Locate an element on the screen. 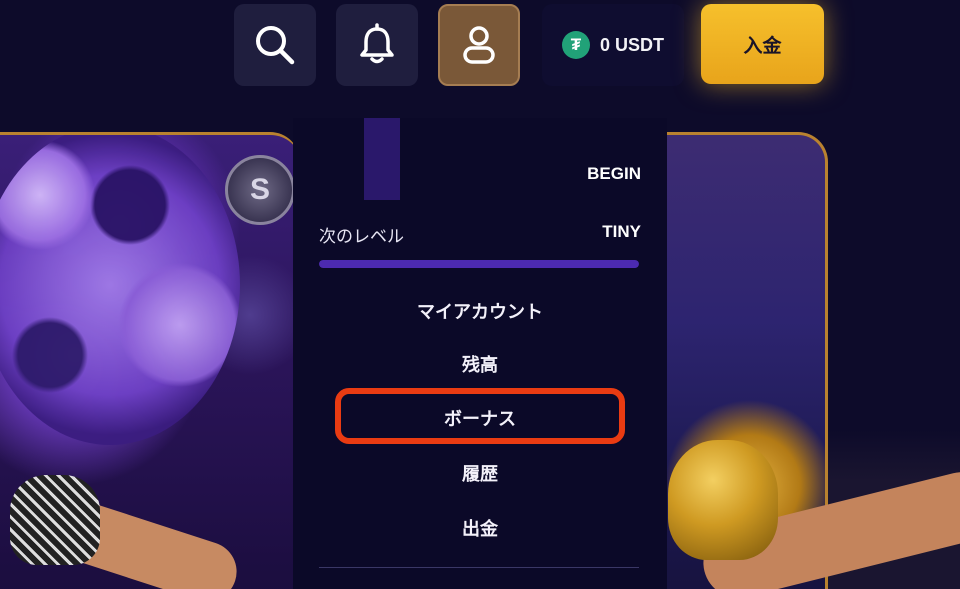 The height and width of the screenshot is (589, 960). search-button is located at coordinates (275, 45).